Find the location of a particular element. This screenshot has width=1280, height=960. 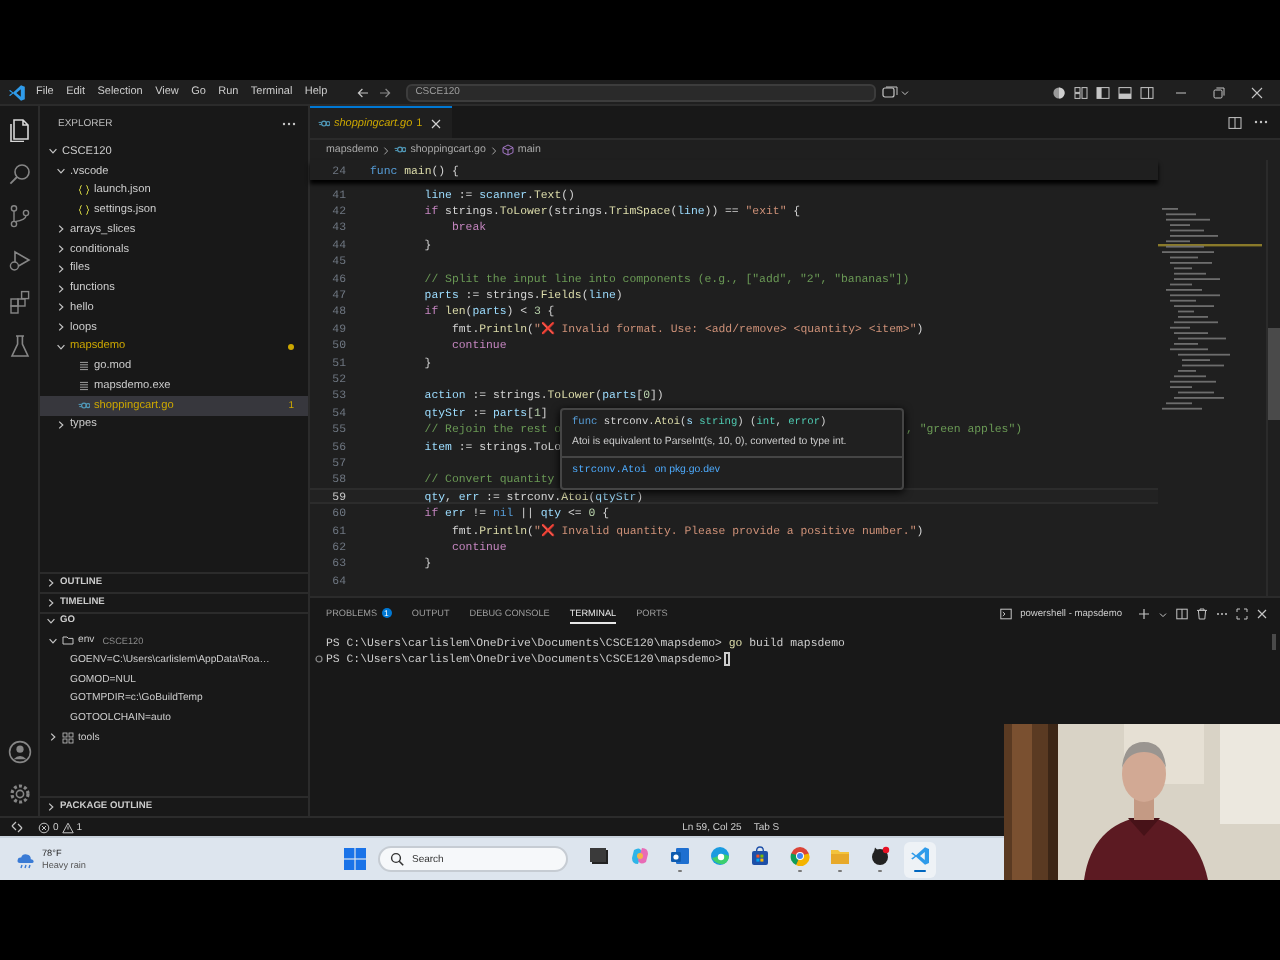

app-logo-icon is located at coordinates (17, 92).